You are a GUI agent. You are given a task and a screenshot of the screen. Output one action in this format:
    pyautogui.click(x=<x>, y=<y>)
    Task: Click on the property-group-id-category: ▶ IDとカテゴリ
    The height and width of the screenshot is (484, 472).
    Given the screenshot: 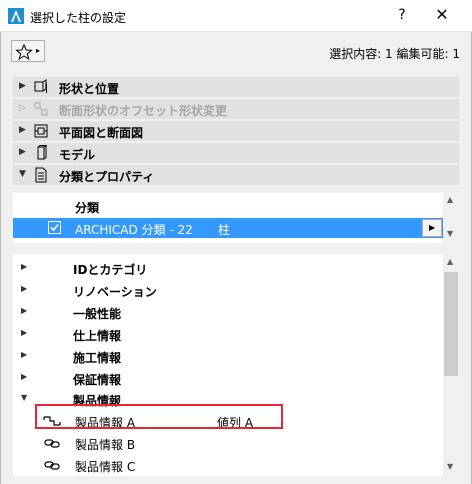 What is the action you would take?
    pyautogui.click(x=228, y=268)
    